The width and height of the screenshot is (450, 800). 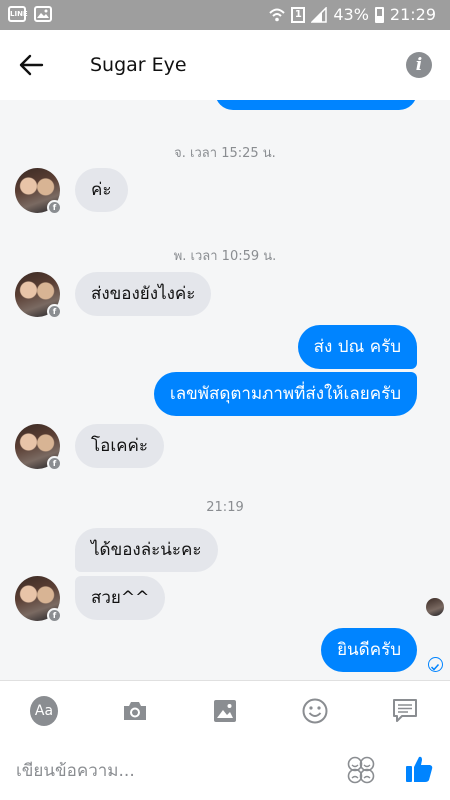 I want to click on outgoing-message: เลขพัสดุตามภาพที่ส่งให้เลยครับ, so click(x=285, y=394).